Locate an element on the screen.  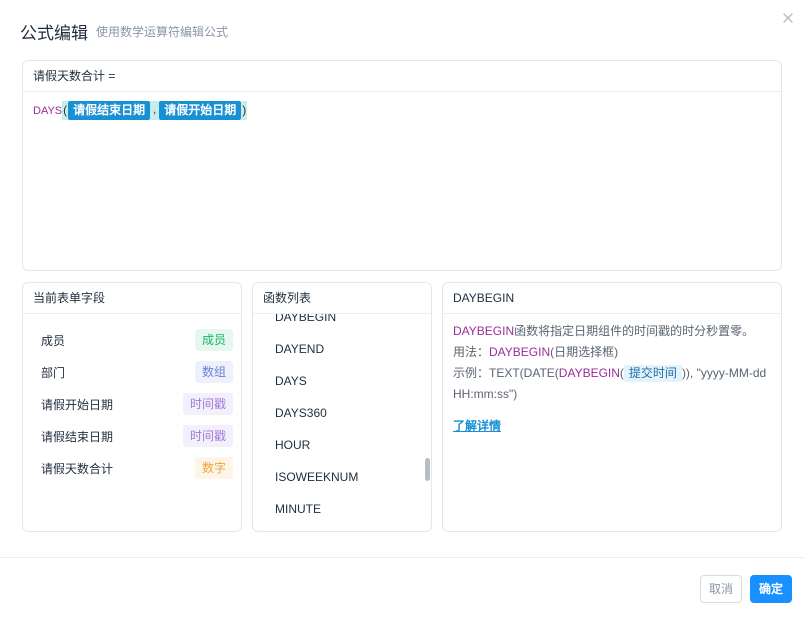
function-list-scrollbar is located at coordinates (427, 469).